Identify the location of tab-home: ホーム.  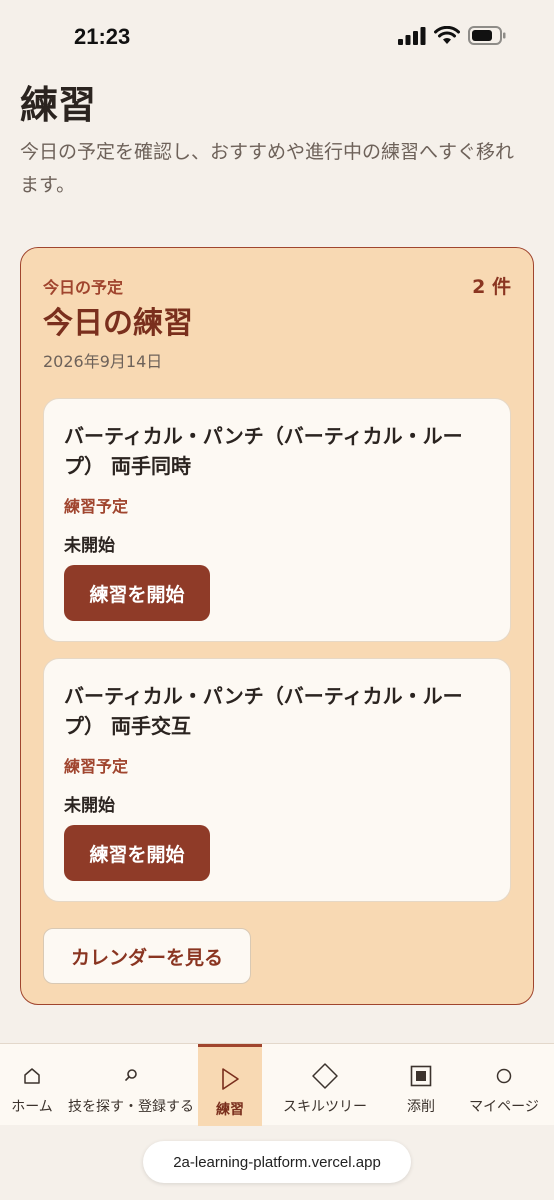
(32, 1085).